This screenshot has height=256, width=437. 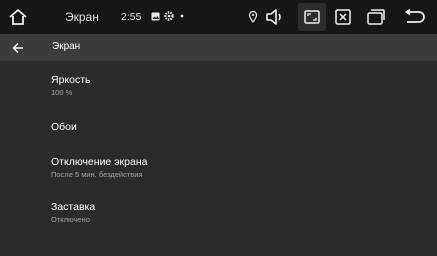 I want to click on dot-icon, so click(x=182, y=16).